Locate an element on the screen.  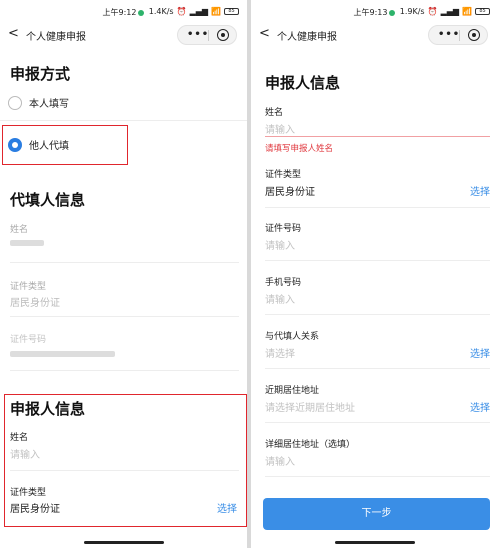
proxy-idtype-label: 证件类型 is located at coordinates (28, 287).